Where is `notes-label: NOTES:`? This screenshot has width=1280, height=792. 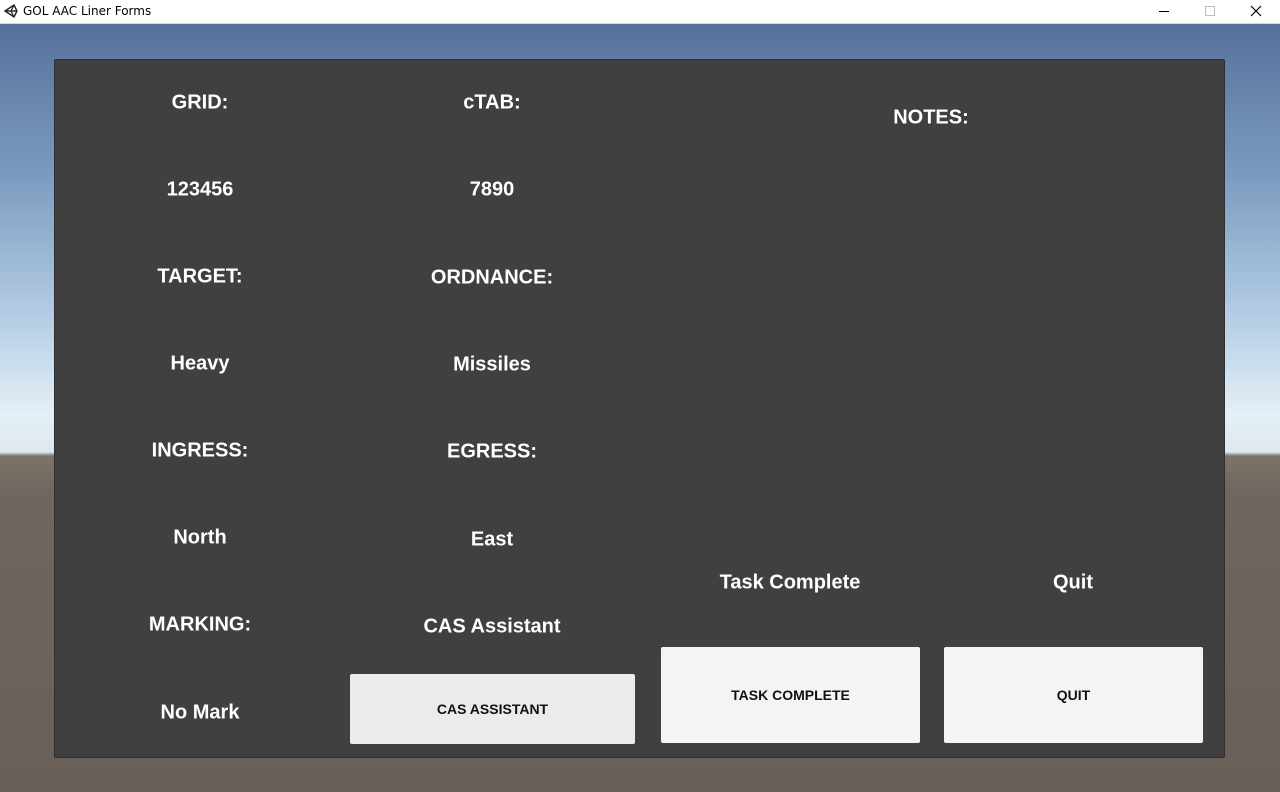
notes-label: NOTES: is located at coordinates (931, 117).